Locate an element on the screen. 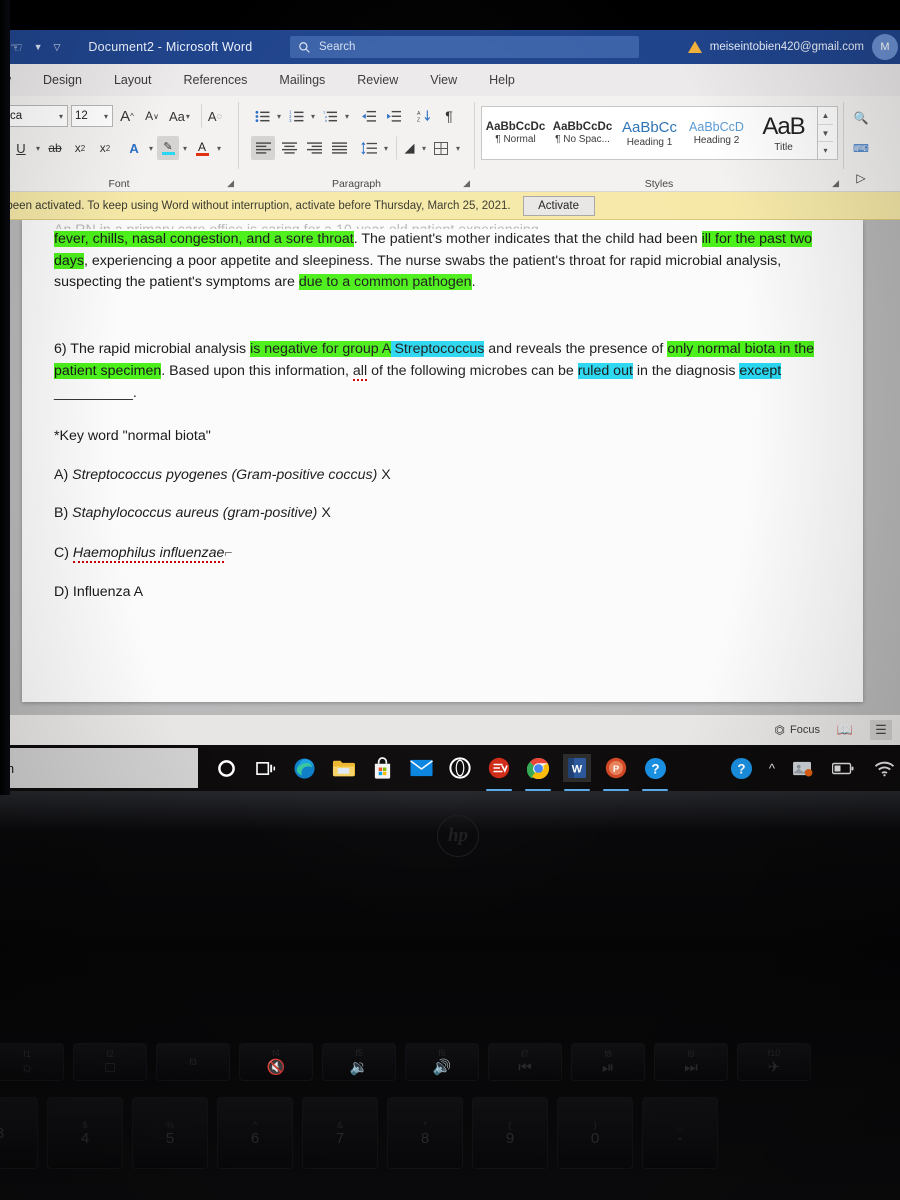 The height and width of the screenshot is (1200, 900). avatar: M is located at coordinates (885, 47).